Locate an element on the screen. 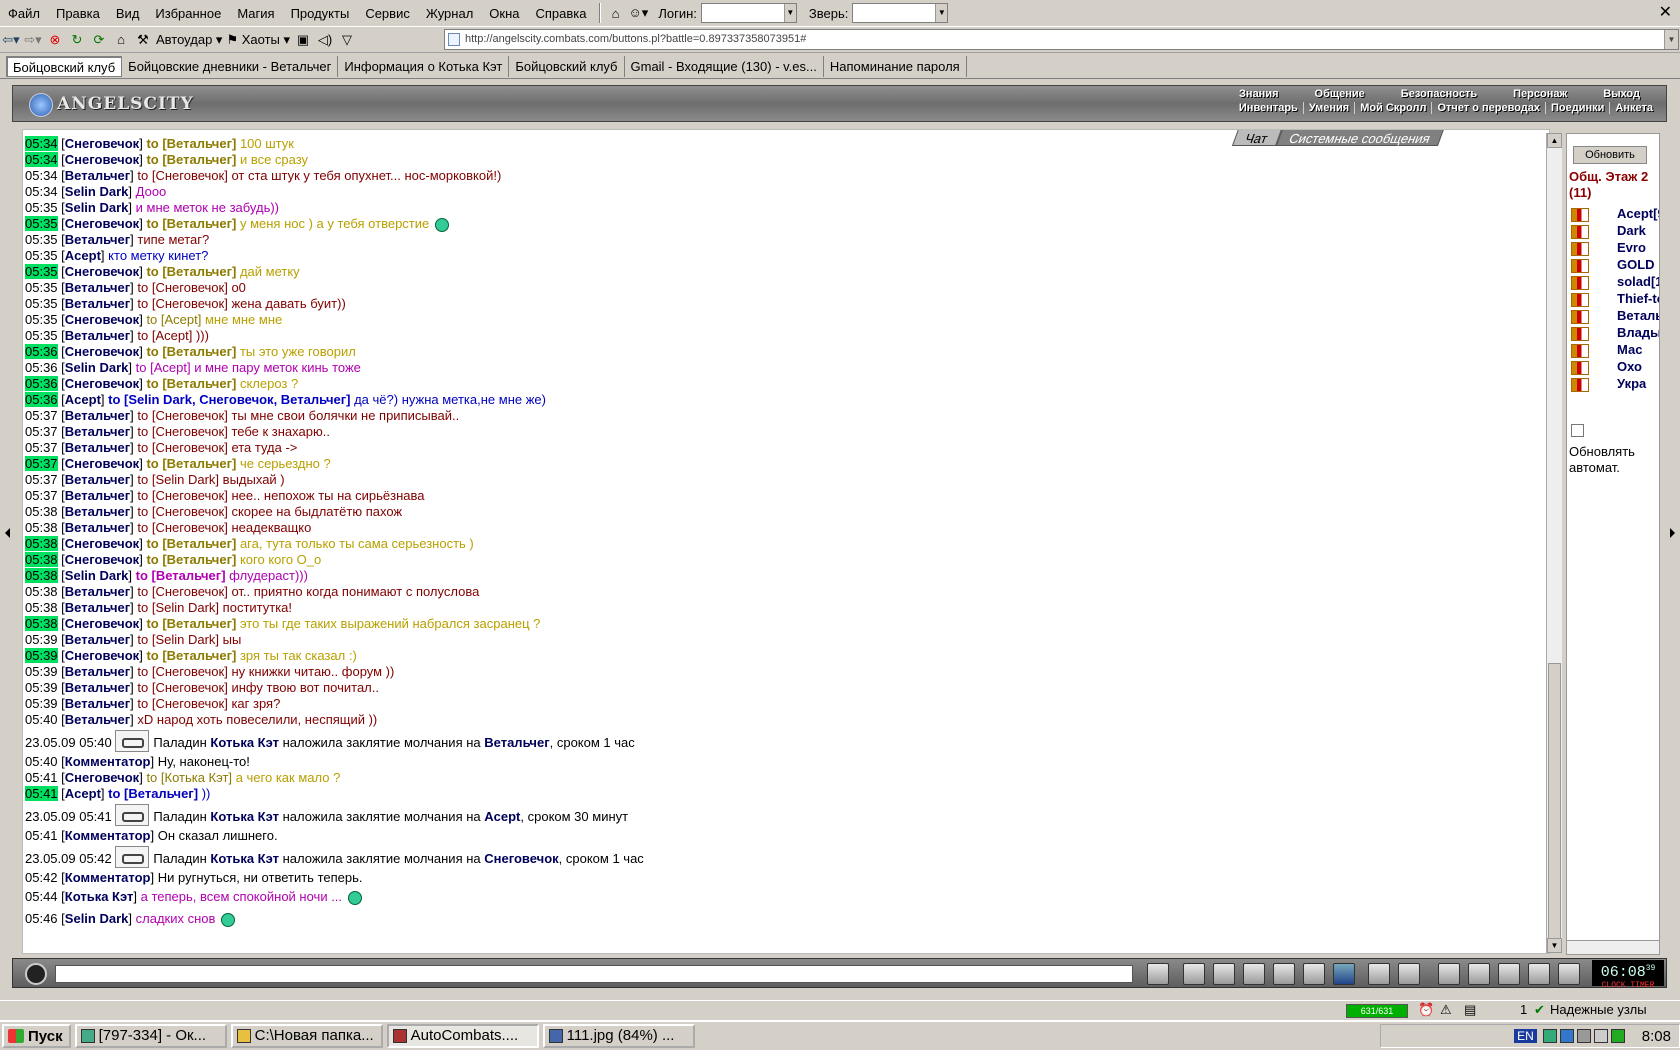 The image size is (1680, 1050). link-communication: Общение is located at coordinates (1340, 94).